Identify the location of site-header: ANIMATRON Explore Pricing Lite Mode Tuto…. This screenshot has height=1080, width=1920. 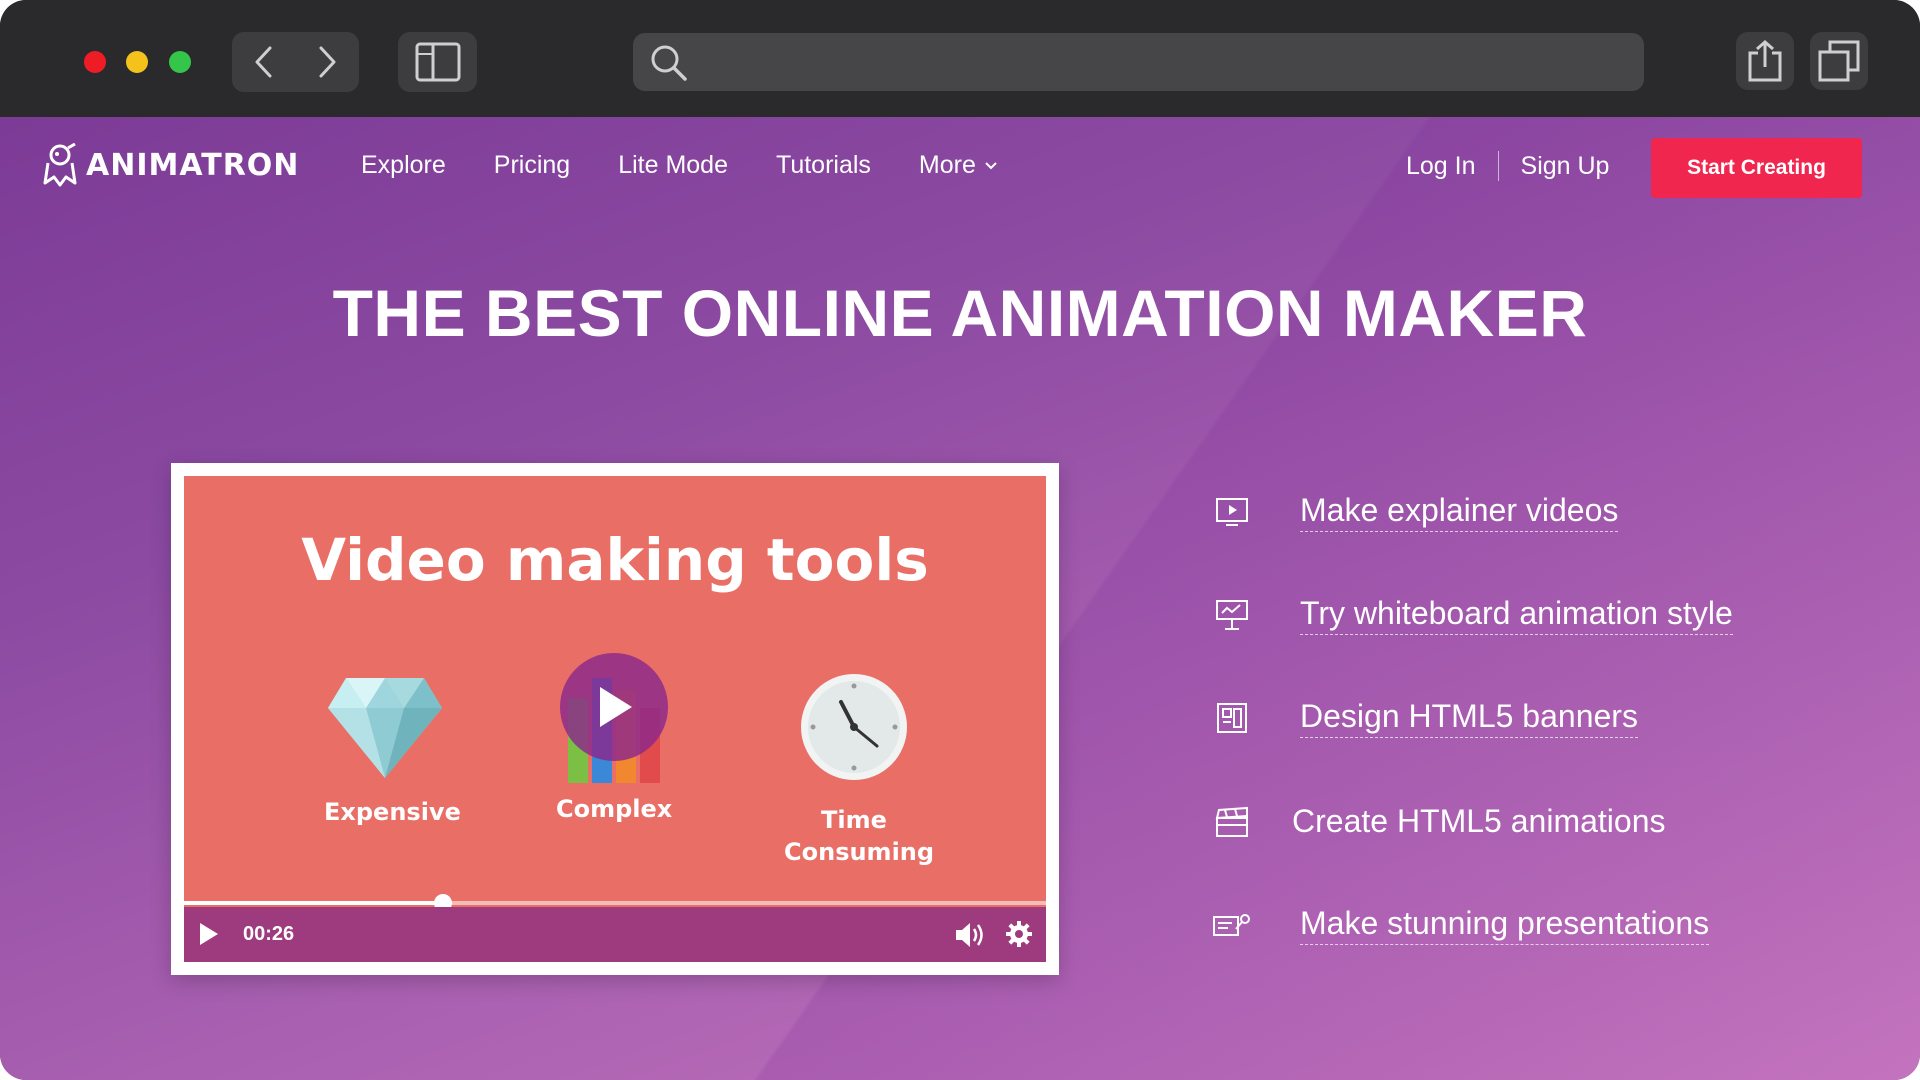
(960, 167).